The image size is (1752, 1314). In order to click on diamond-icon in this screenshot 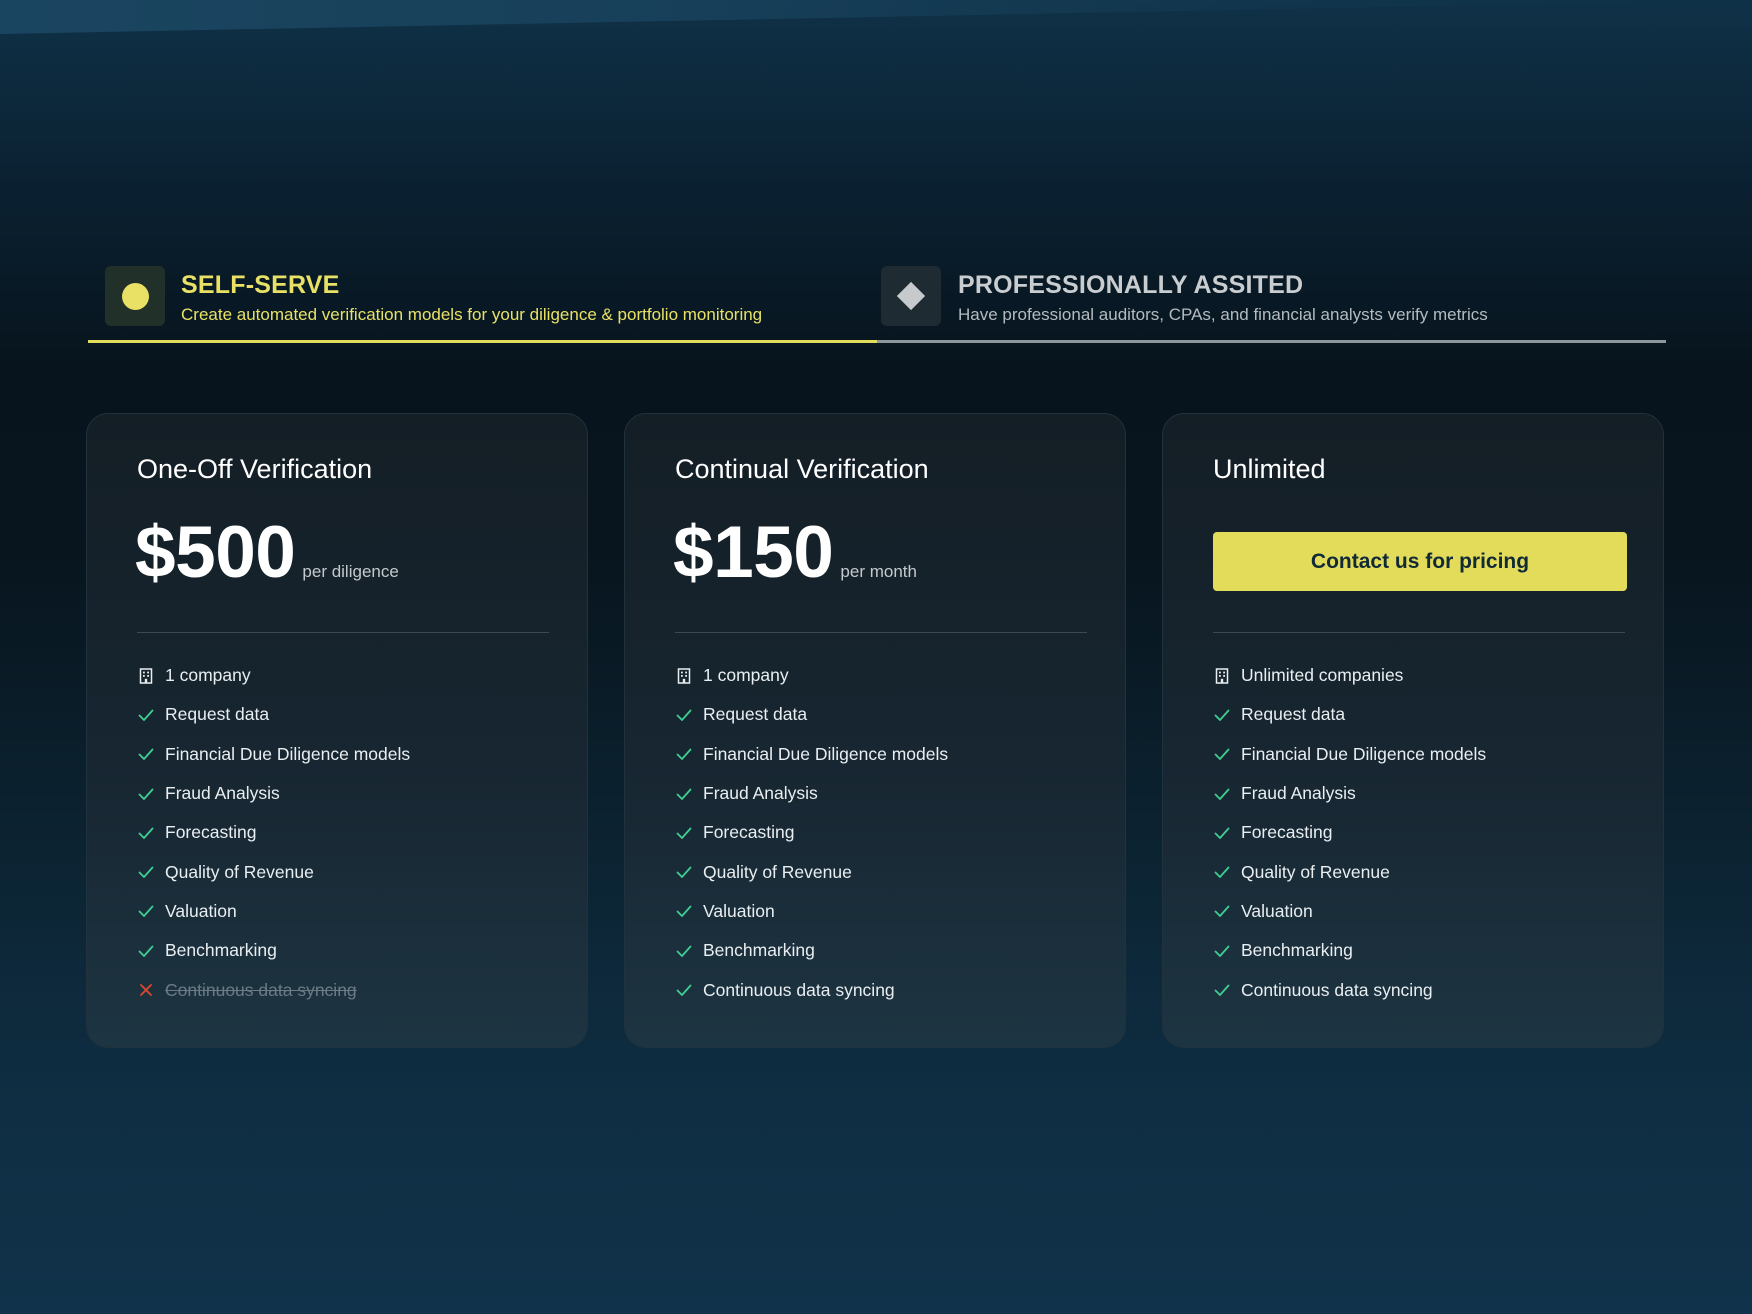, I will do `click(911, 296)`.